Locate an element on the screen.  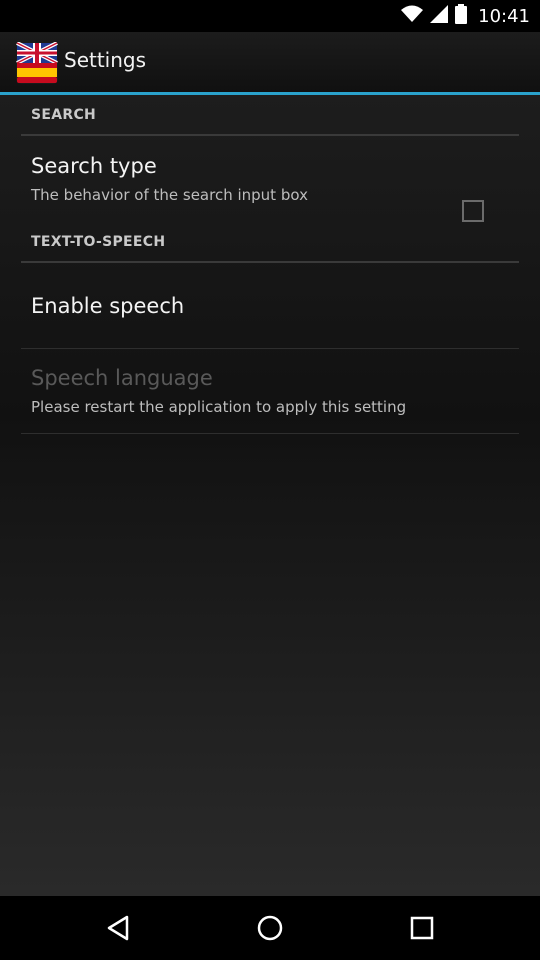
section-header-tts: TEXT-TO-SPEECH is located at coordinates (98, 242).